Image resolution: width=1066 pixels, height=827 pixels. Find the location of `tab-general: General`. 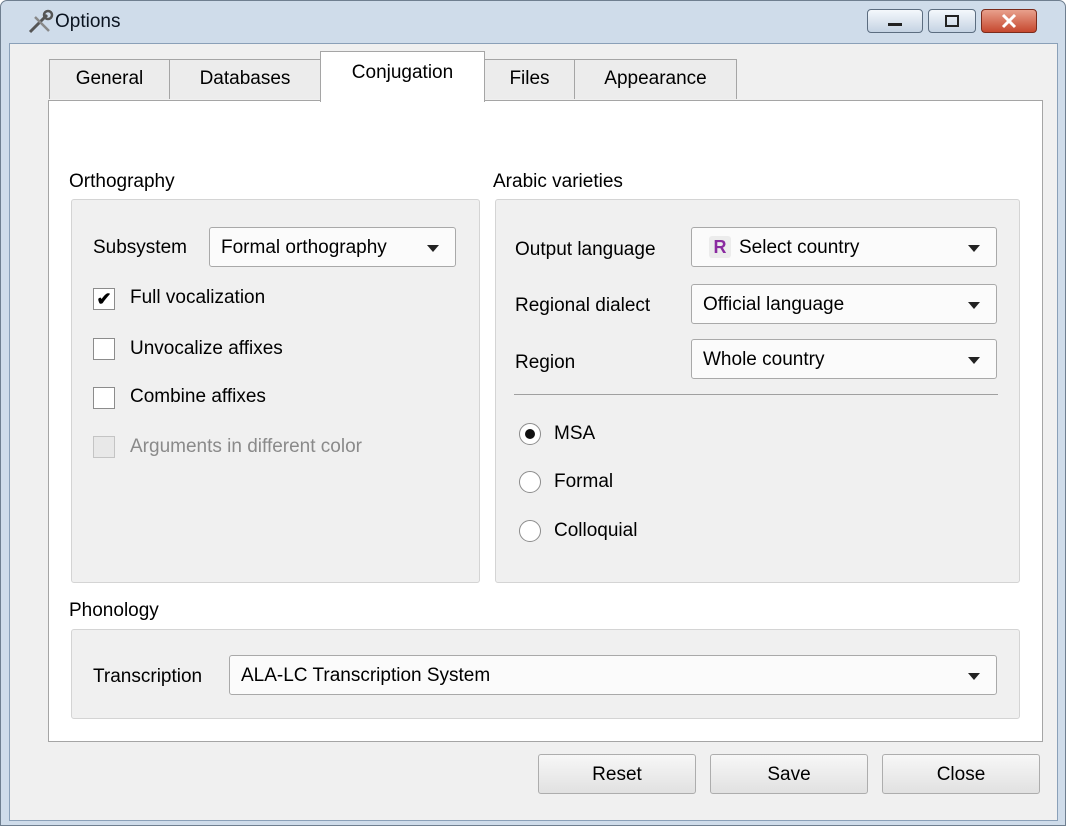

tab-general: General is located at coordinates (109, 79).